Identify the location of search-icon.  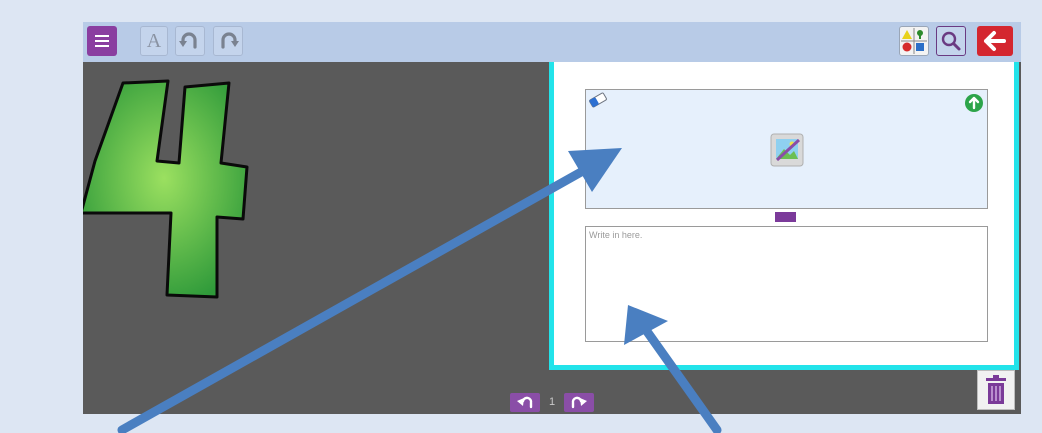
(951, 41).